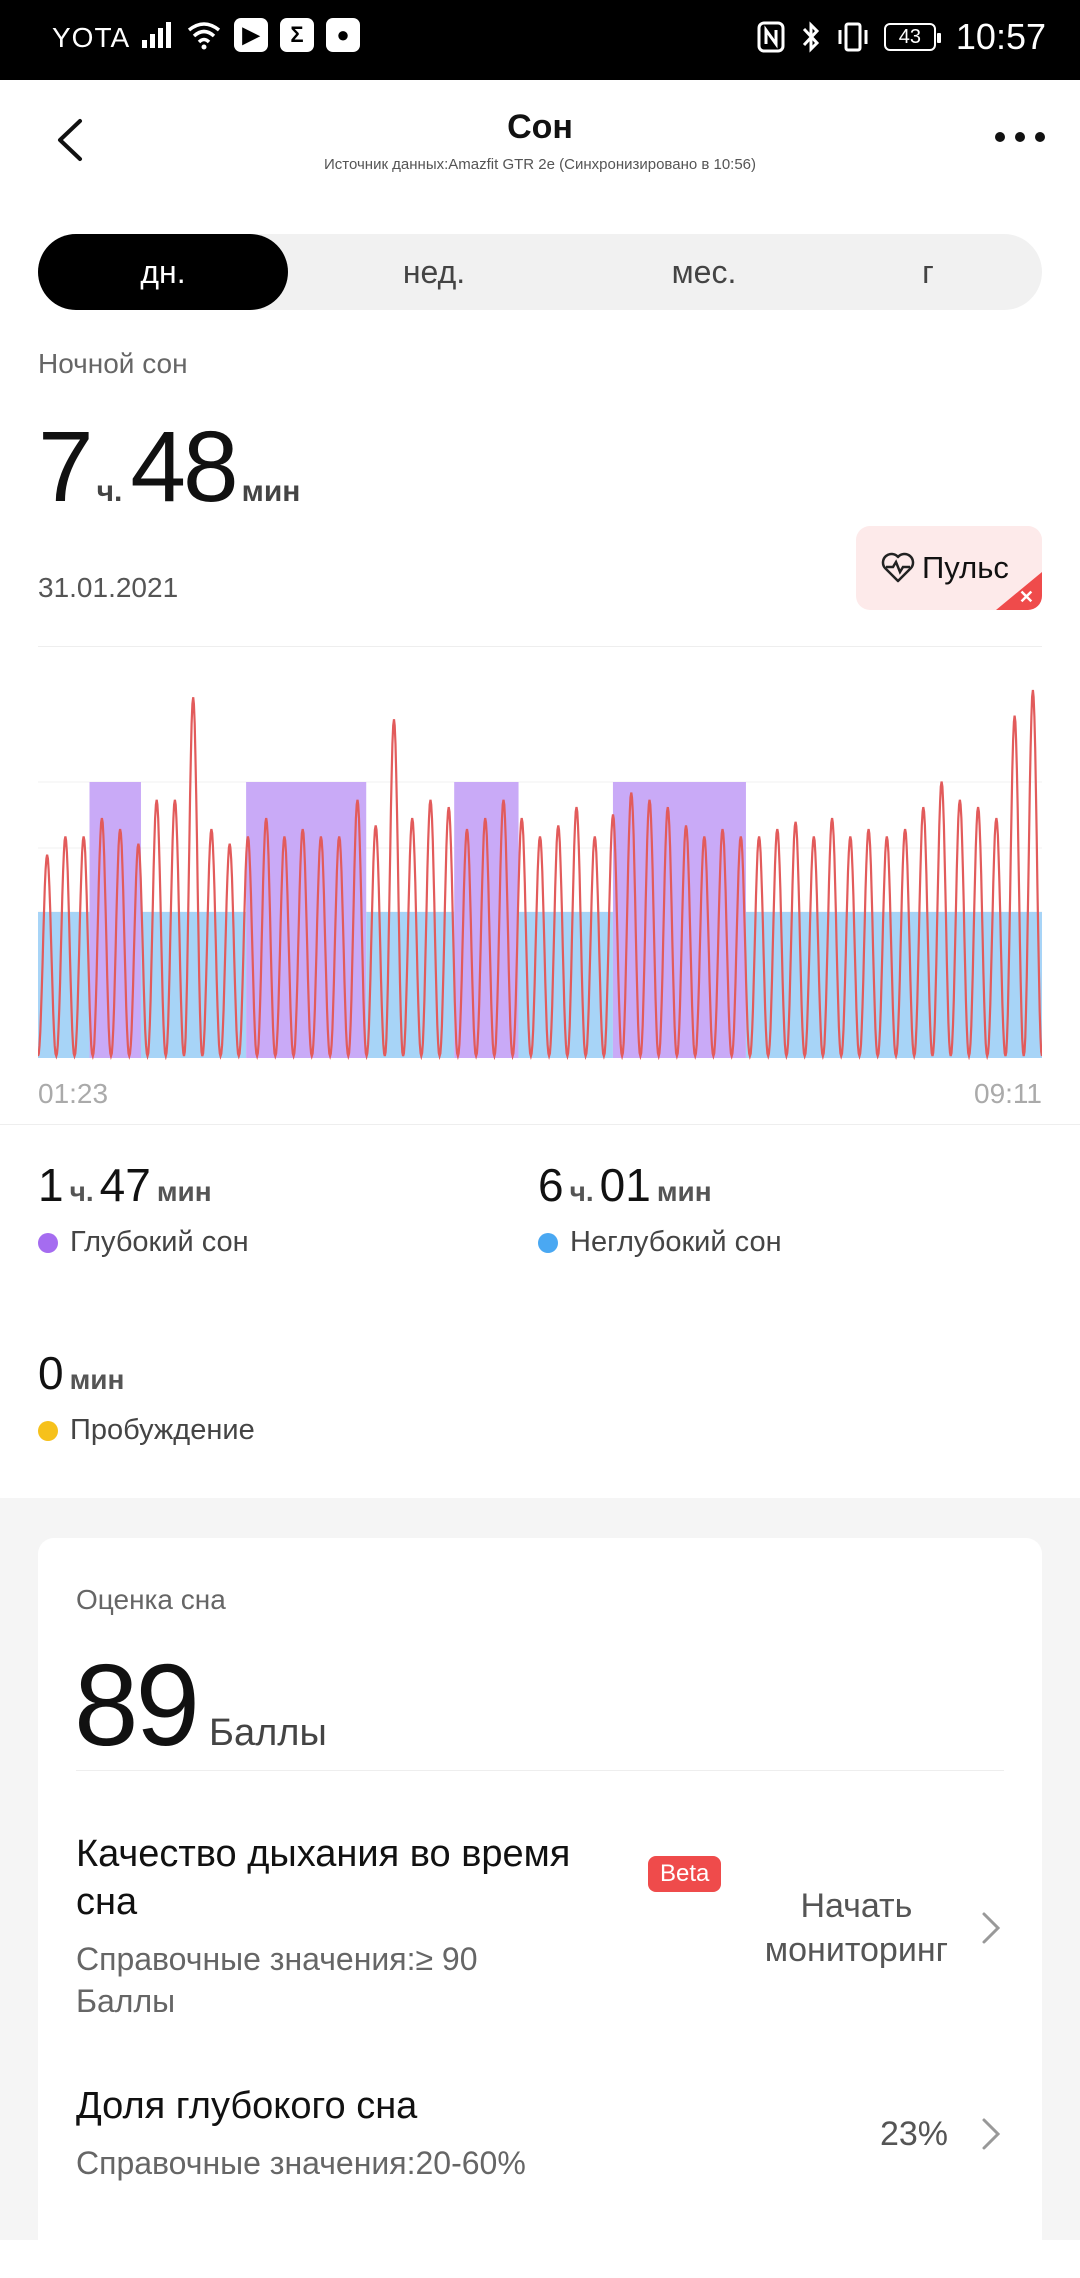 Image resolution: width=1080 pixels, height=2278 pixels. What do you see at coordinates (184, 467) in the screenshot?
I see `total-minutes: 48` at bounding box center [184, 467].